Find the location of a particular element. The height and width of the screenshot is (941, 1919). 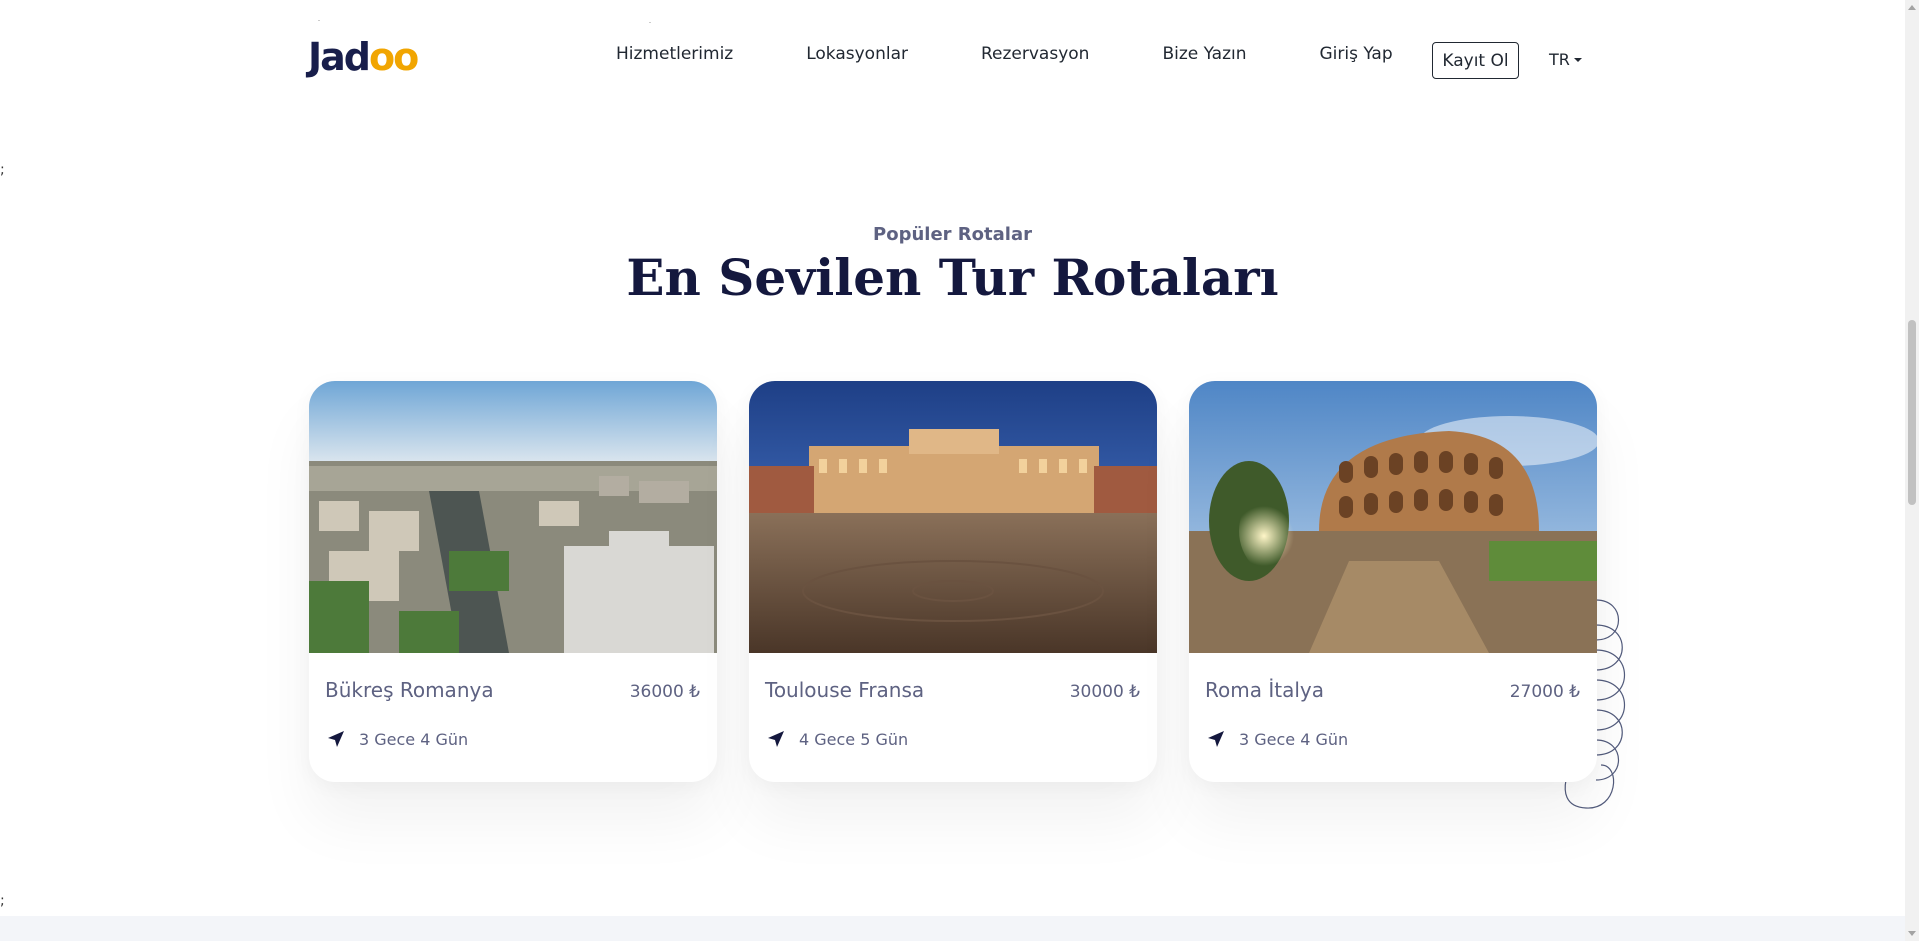

logo: Jadoo is located at coordinates (363, 57).